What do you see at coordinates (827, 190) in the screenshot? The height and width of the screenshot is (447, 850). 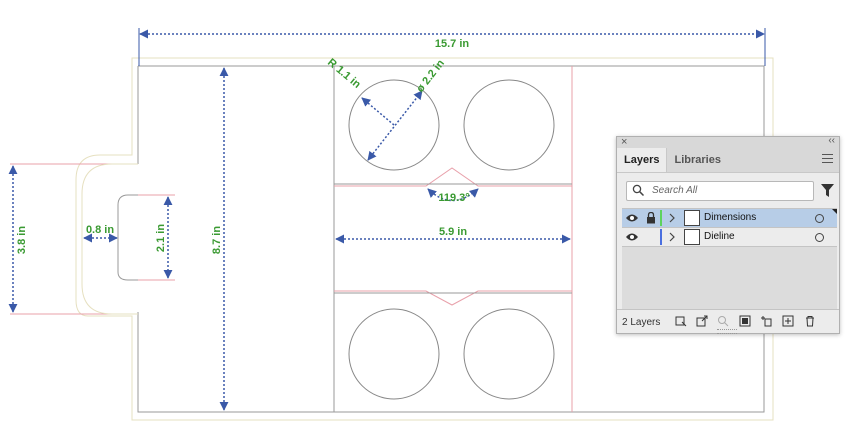 I see `filter-icon` at bounding box center [827, 190].